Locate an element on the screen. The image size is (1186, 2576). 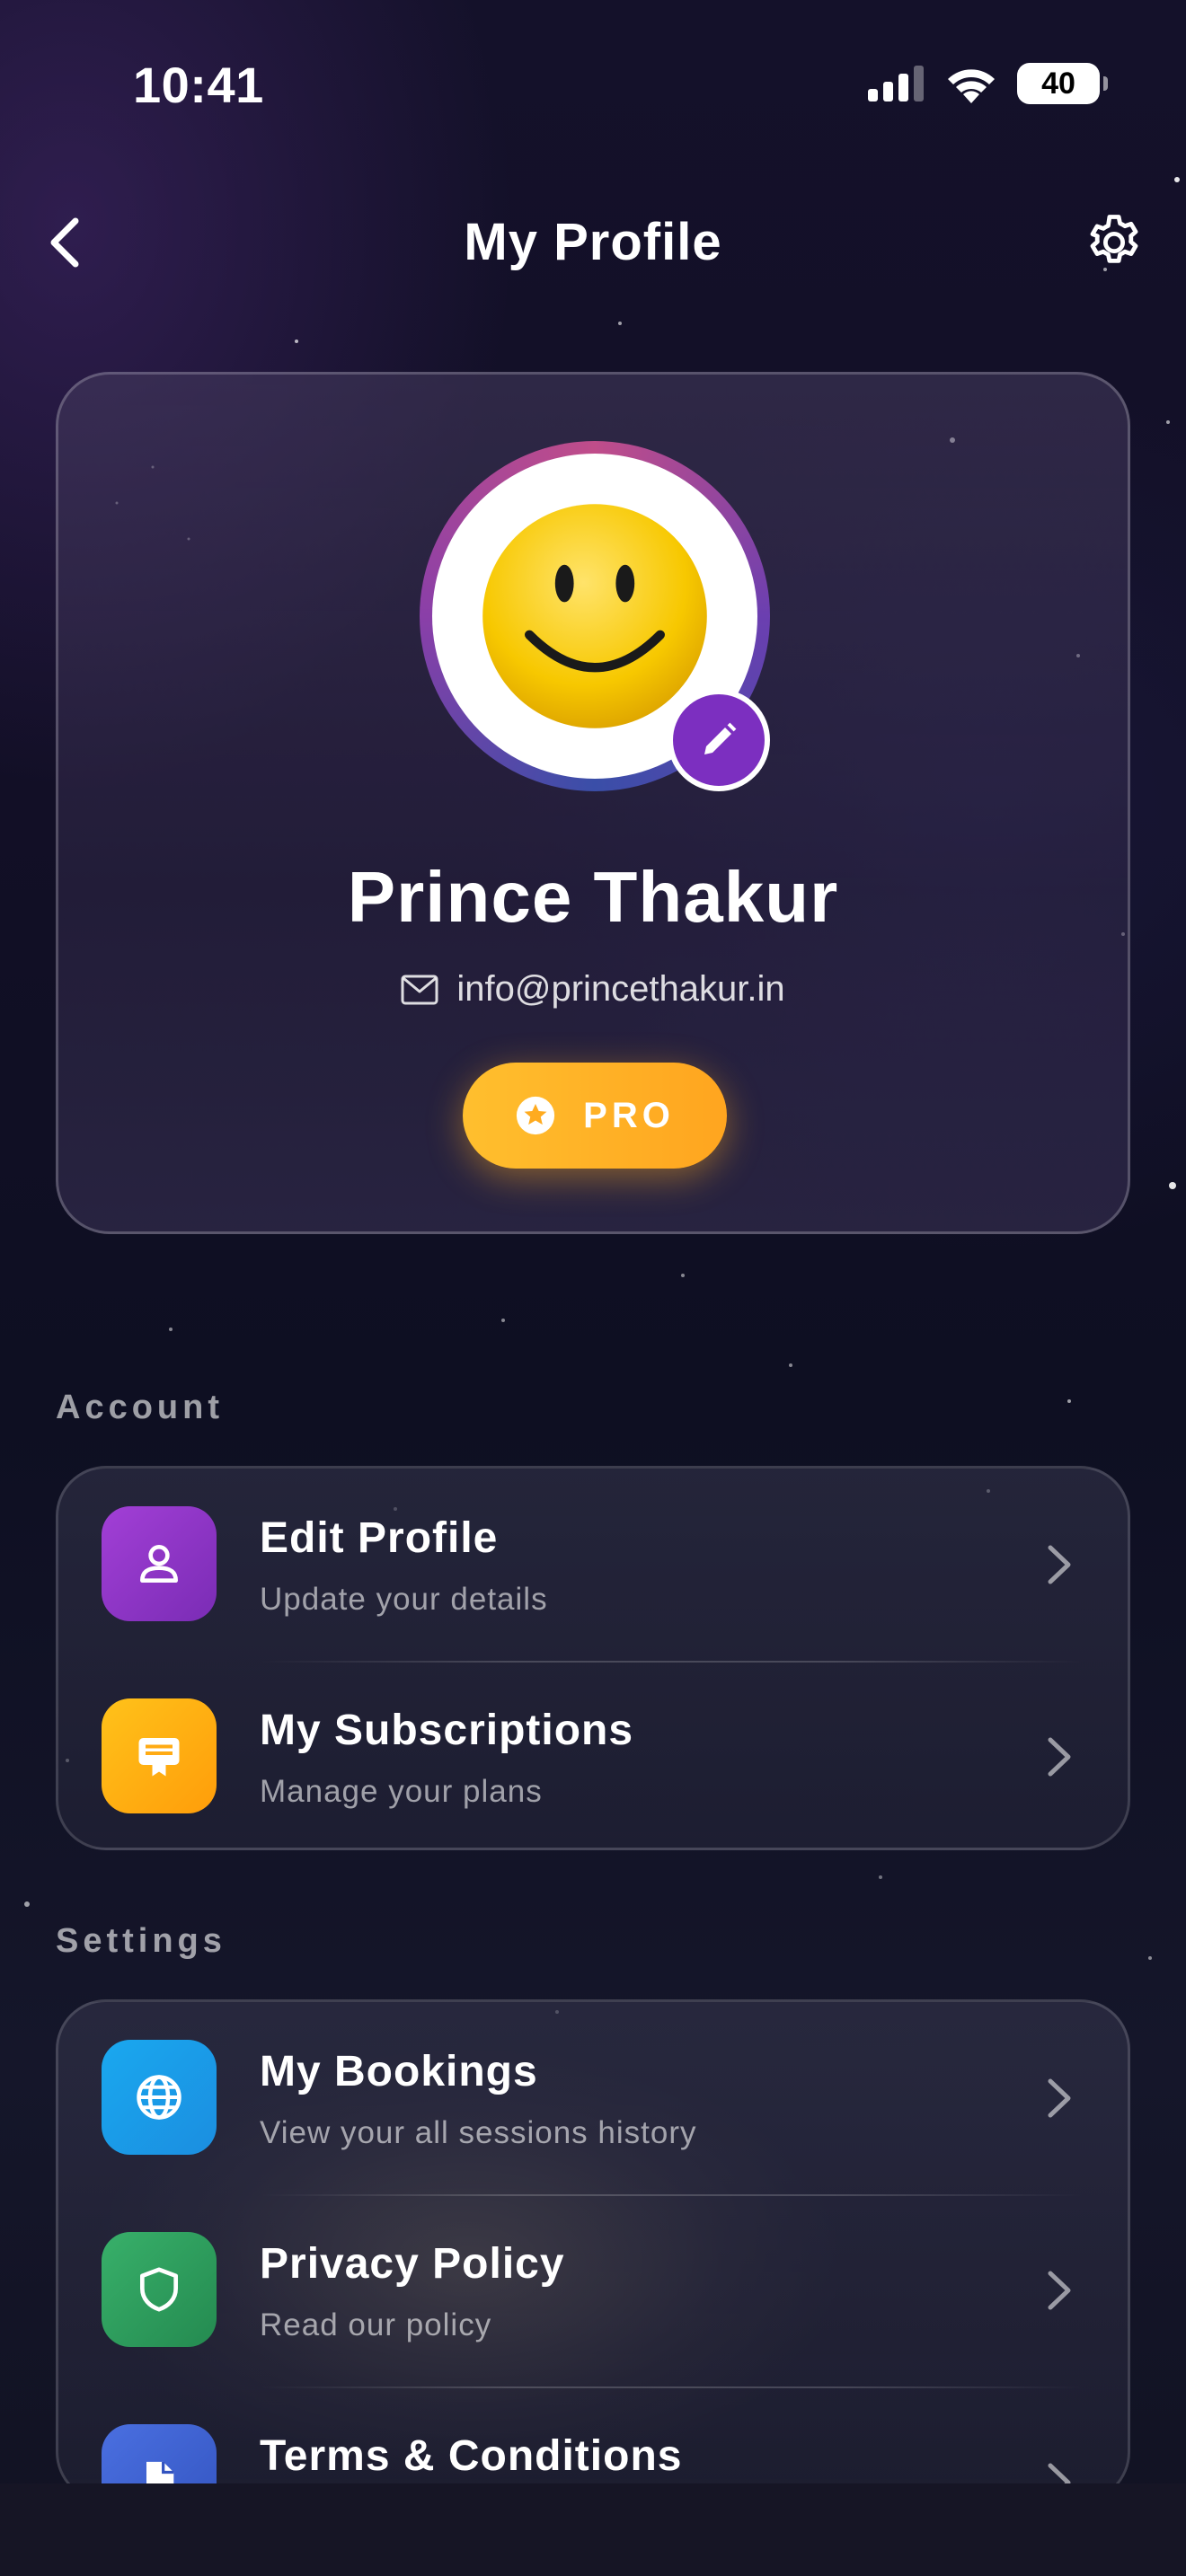
menu-item-title: Terms & Conditions is located at coordinates (471, 2456).